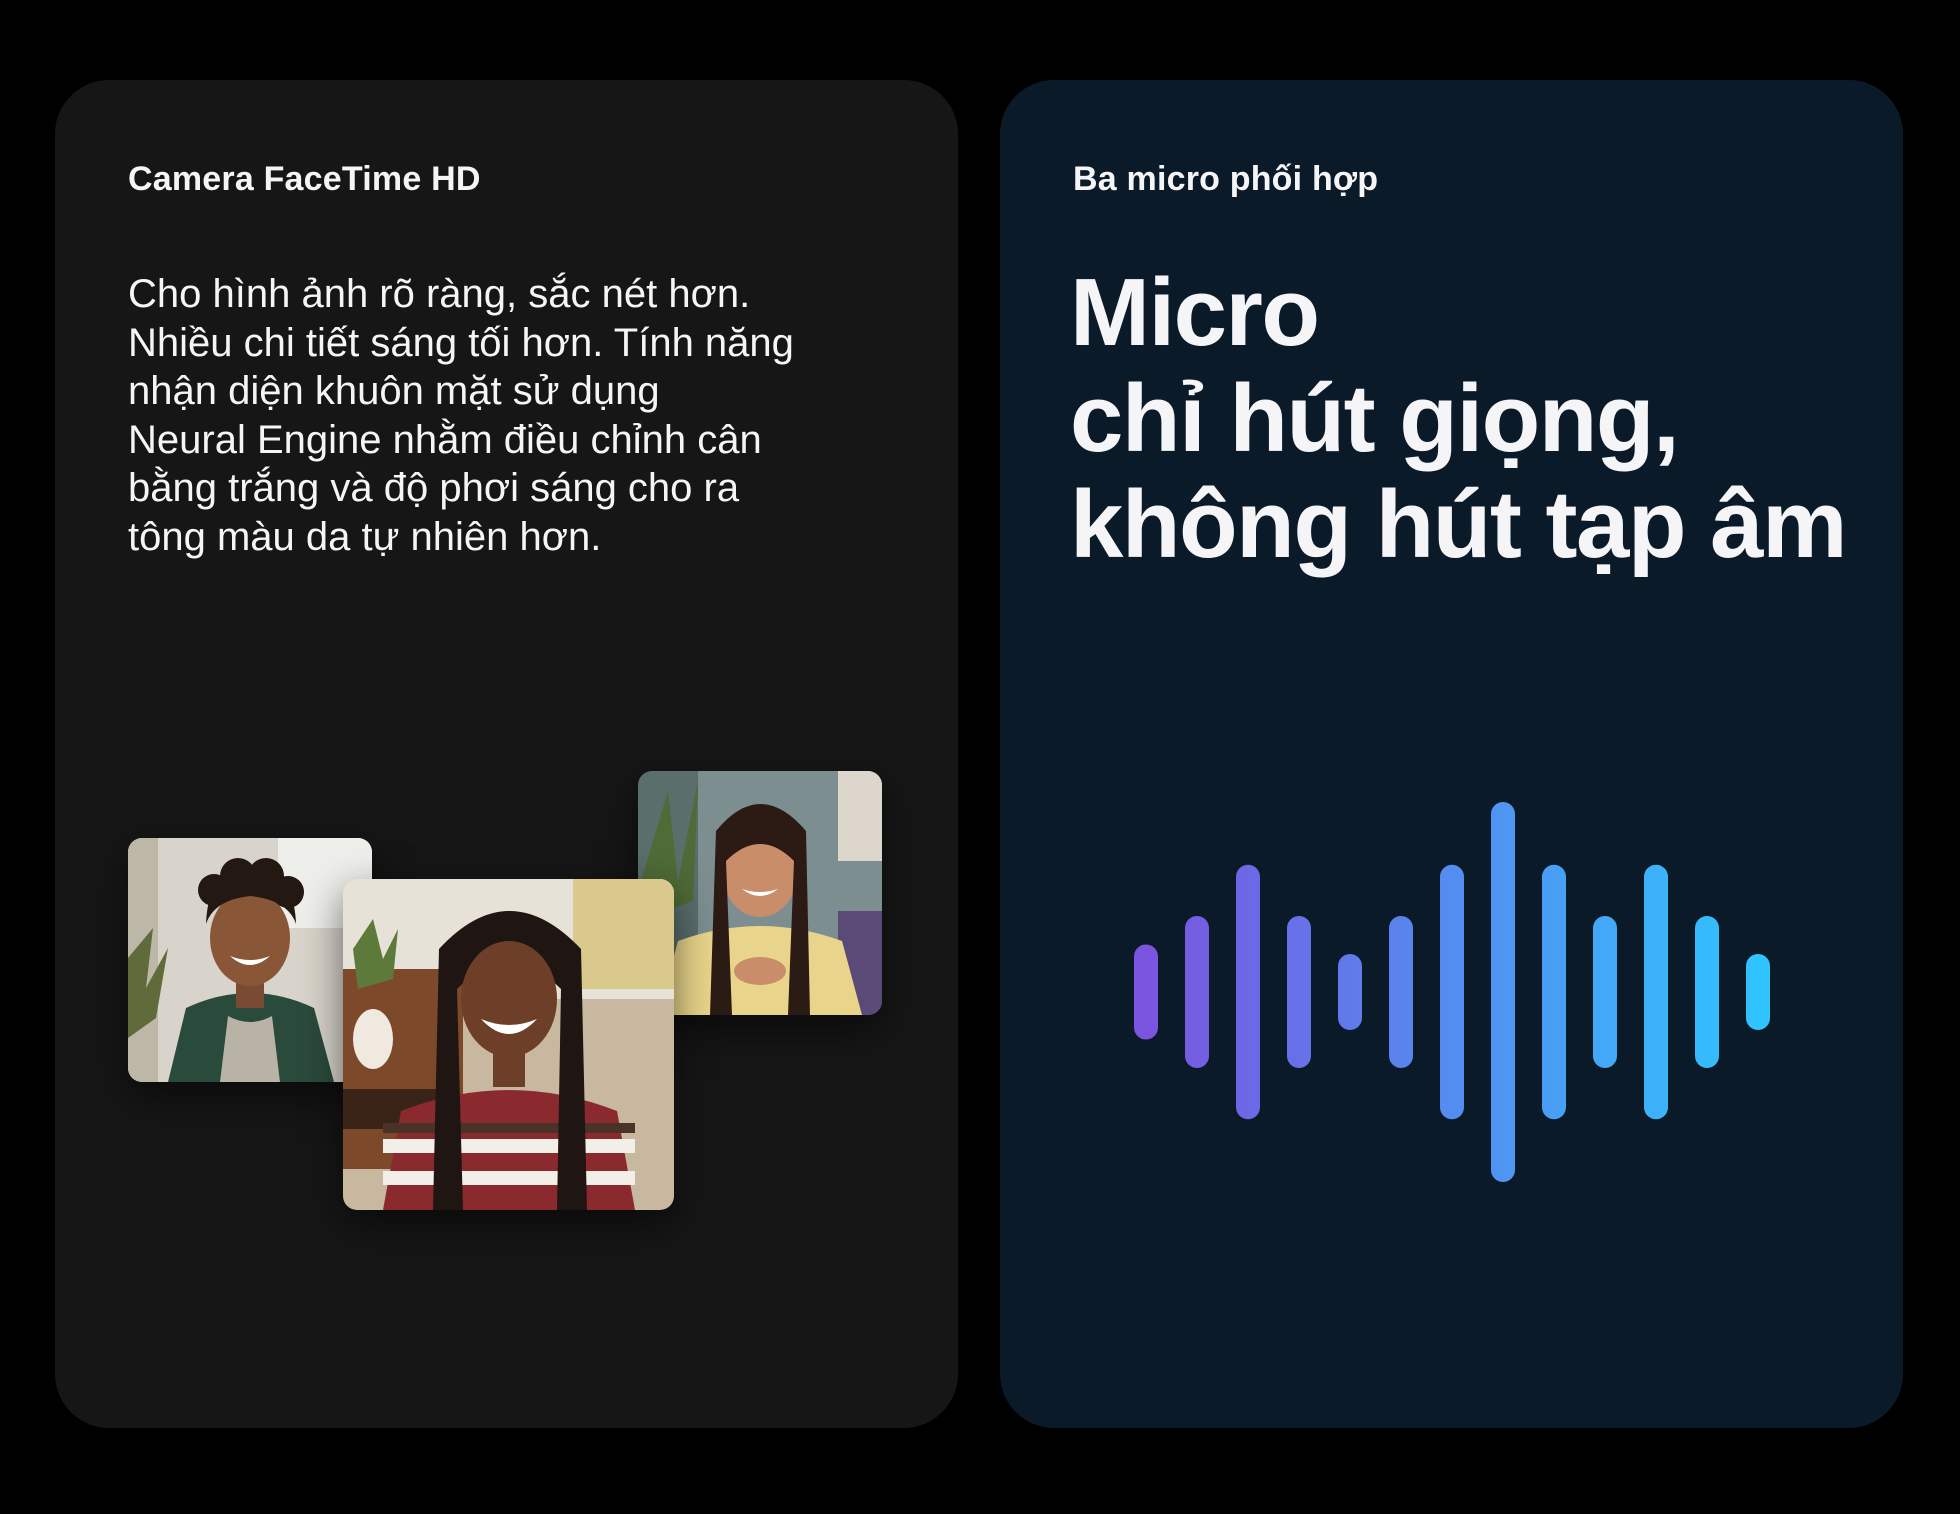 The width and height of the screenshot is (1960, 1514). I want to click on body-line: nhận diện khuôn mặt sử dụng, so click(394, 391).